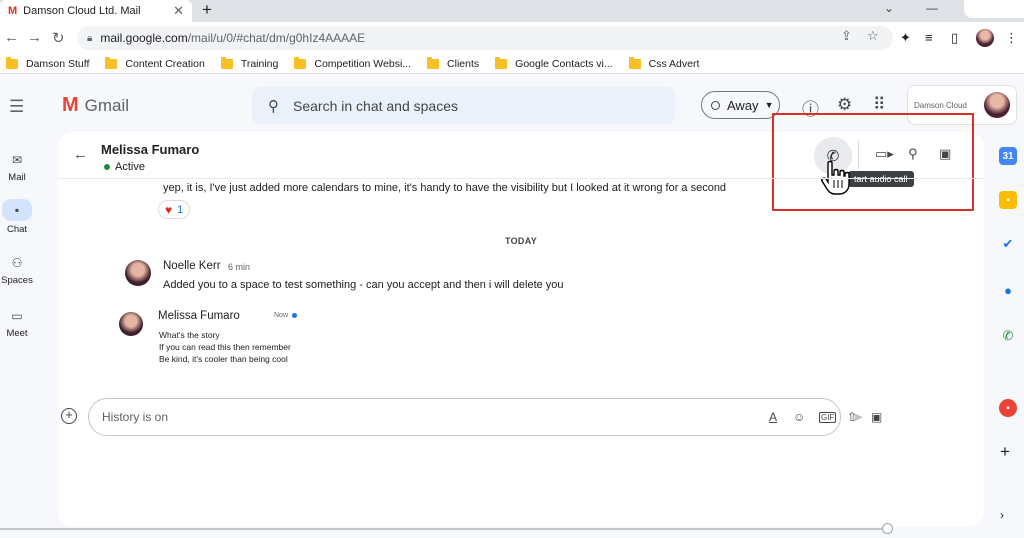 The height and width of the screenshot is (538, 1024). I want to click on search-icon: ⚲, so click(273, 106).